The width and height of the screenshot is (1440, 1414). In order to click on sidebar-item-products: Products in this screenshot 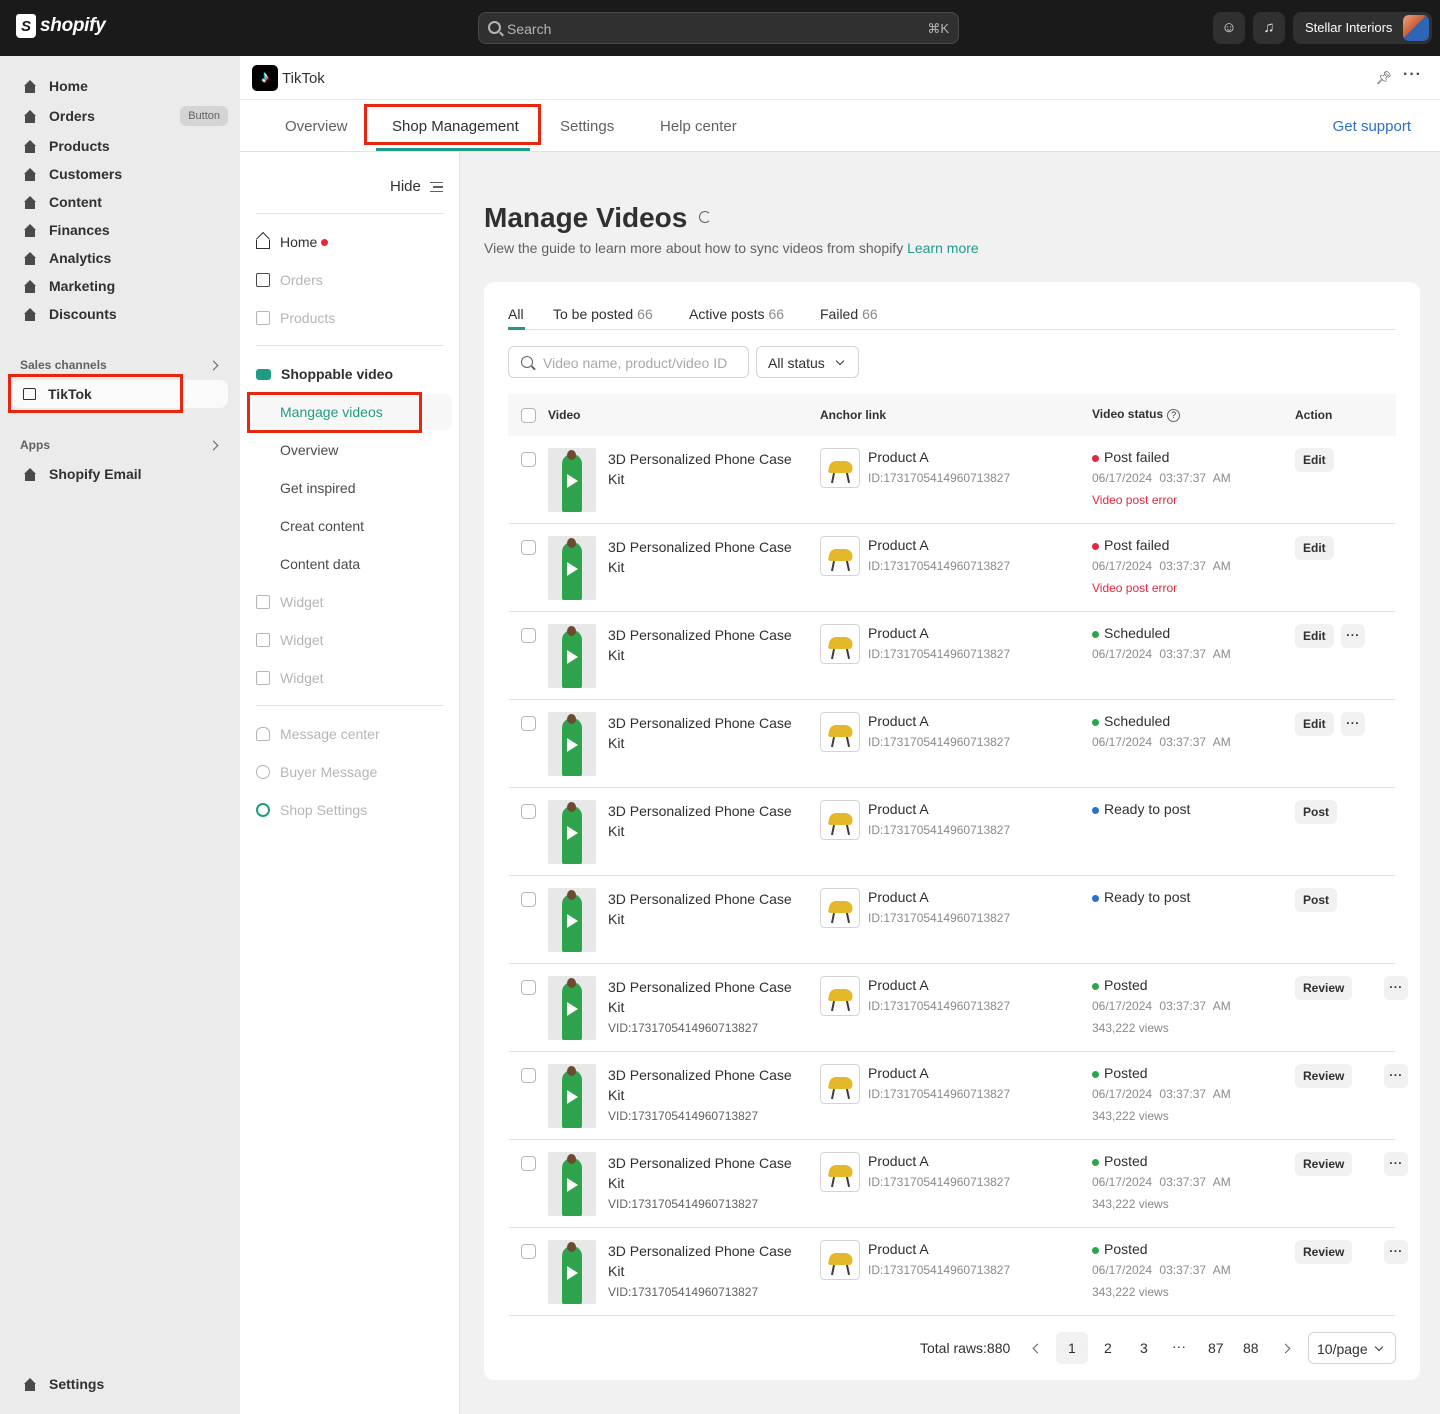, I will do `click(120, 146)`.